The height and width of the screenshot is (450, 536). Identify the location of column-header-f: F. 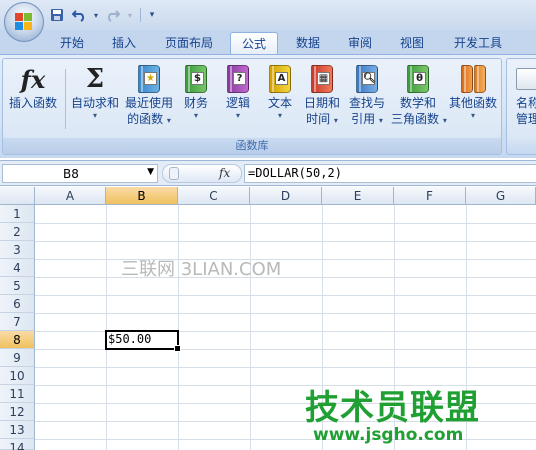
(430, 196).